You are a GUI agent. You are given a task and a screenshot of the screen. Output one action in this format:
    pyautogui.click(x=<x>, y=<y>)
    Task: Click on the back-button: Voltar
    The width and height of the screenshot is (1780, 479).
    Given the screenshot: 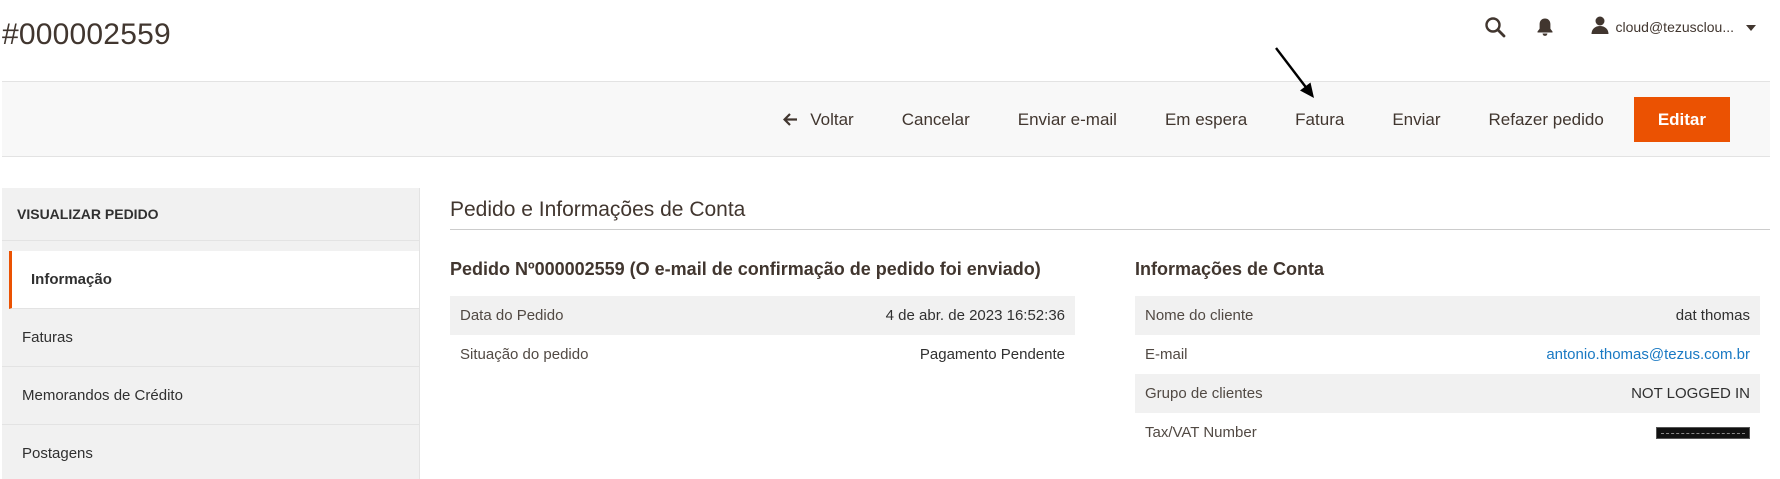 What is the action you would take?
    pyautogui.click(x=818, y=119)
    